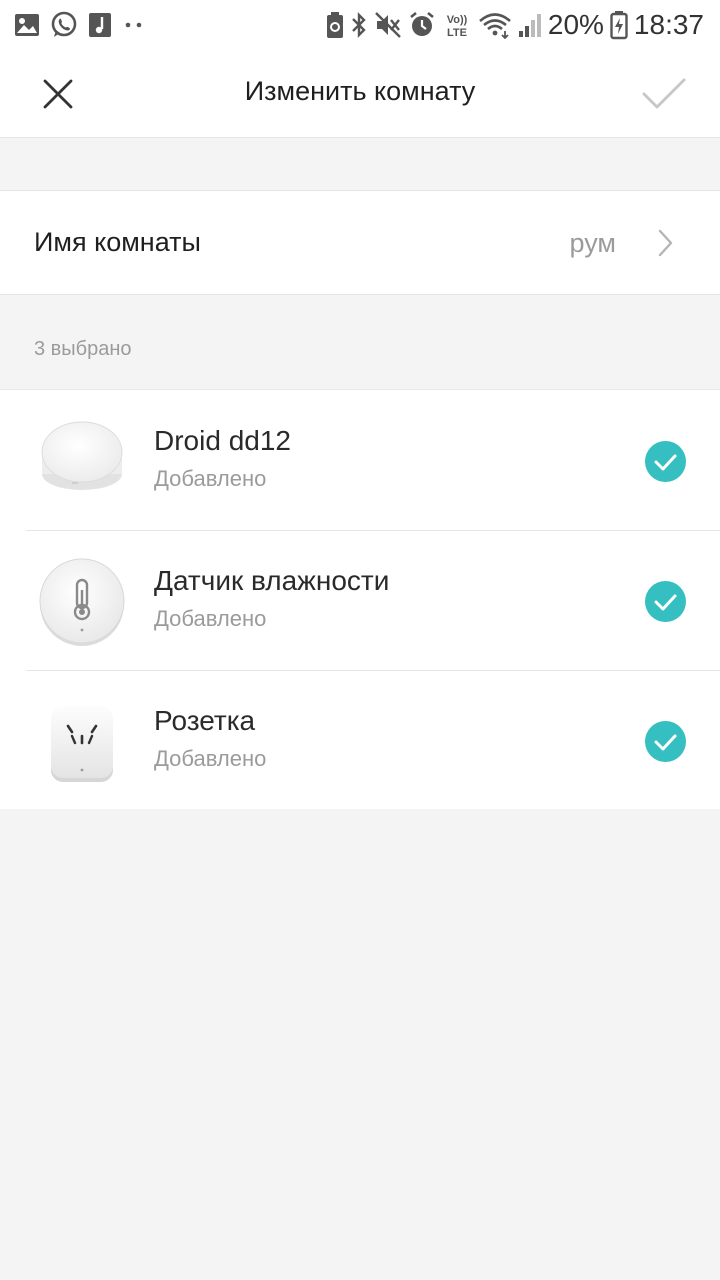  What do you see at coordinates (222, 440) in the screenshot?
I see `device-name: Droid dd12` at bounding box center [222, 440].